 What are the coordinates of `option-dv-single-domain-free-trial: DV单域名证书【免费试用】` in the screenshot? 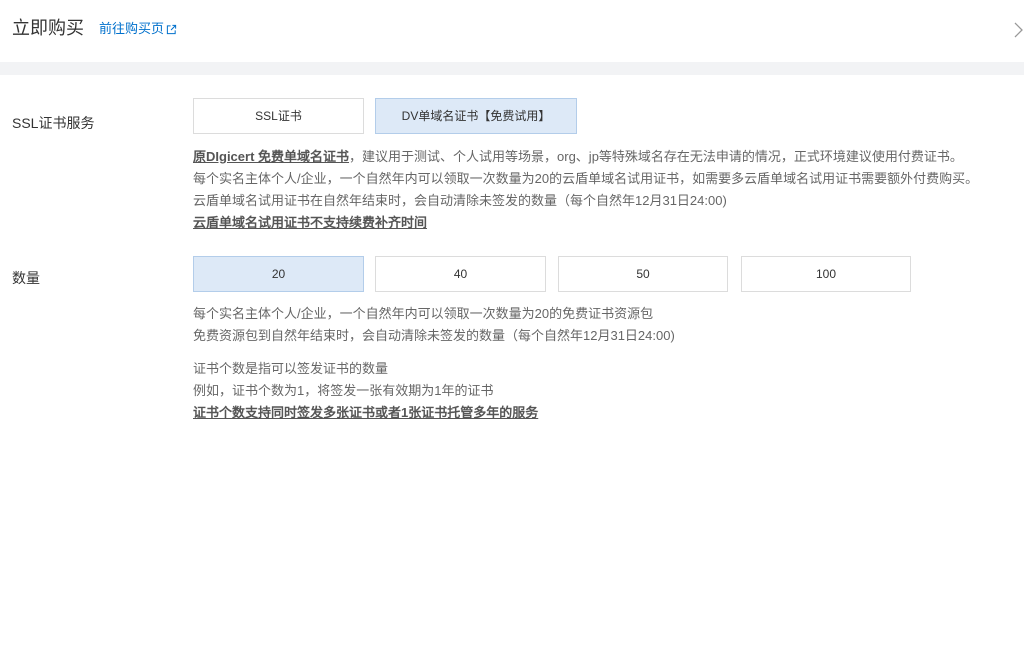 It's located at (476, 116).